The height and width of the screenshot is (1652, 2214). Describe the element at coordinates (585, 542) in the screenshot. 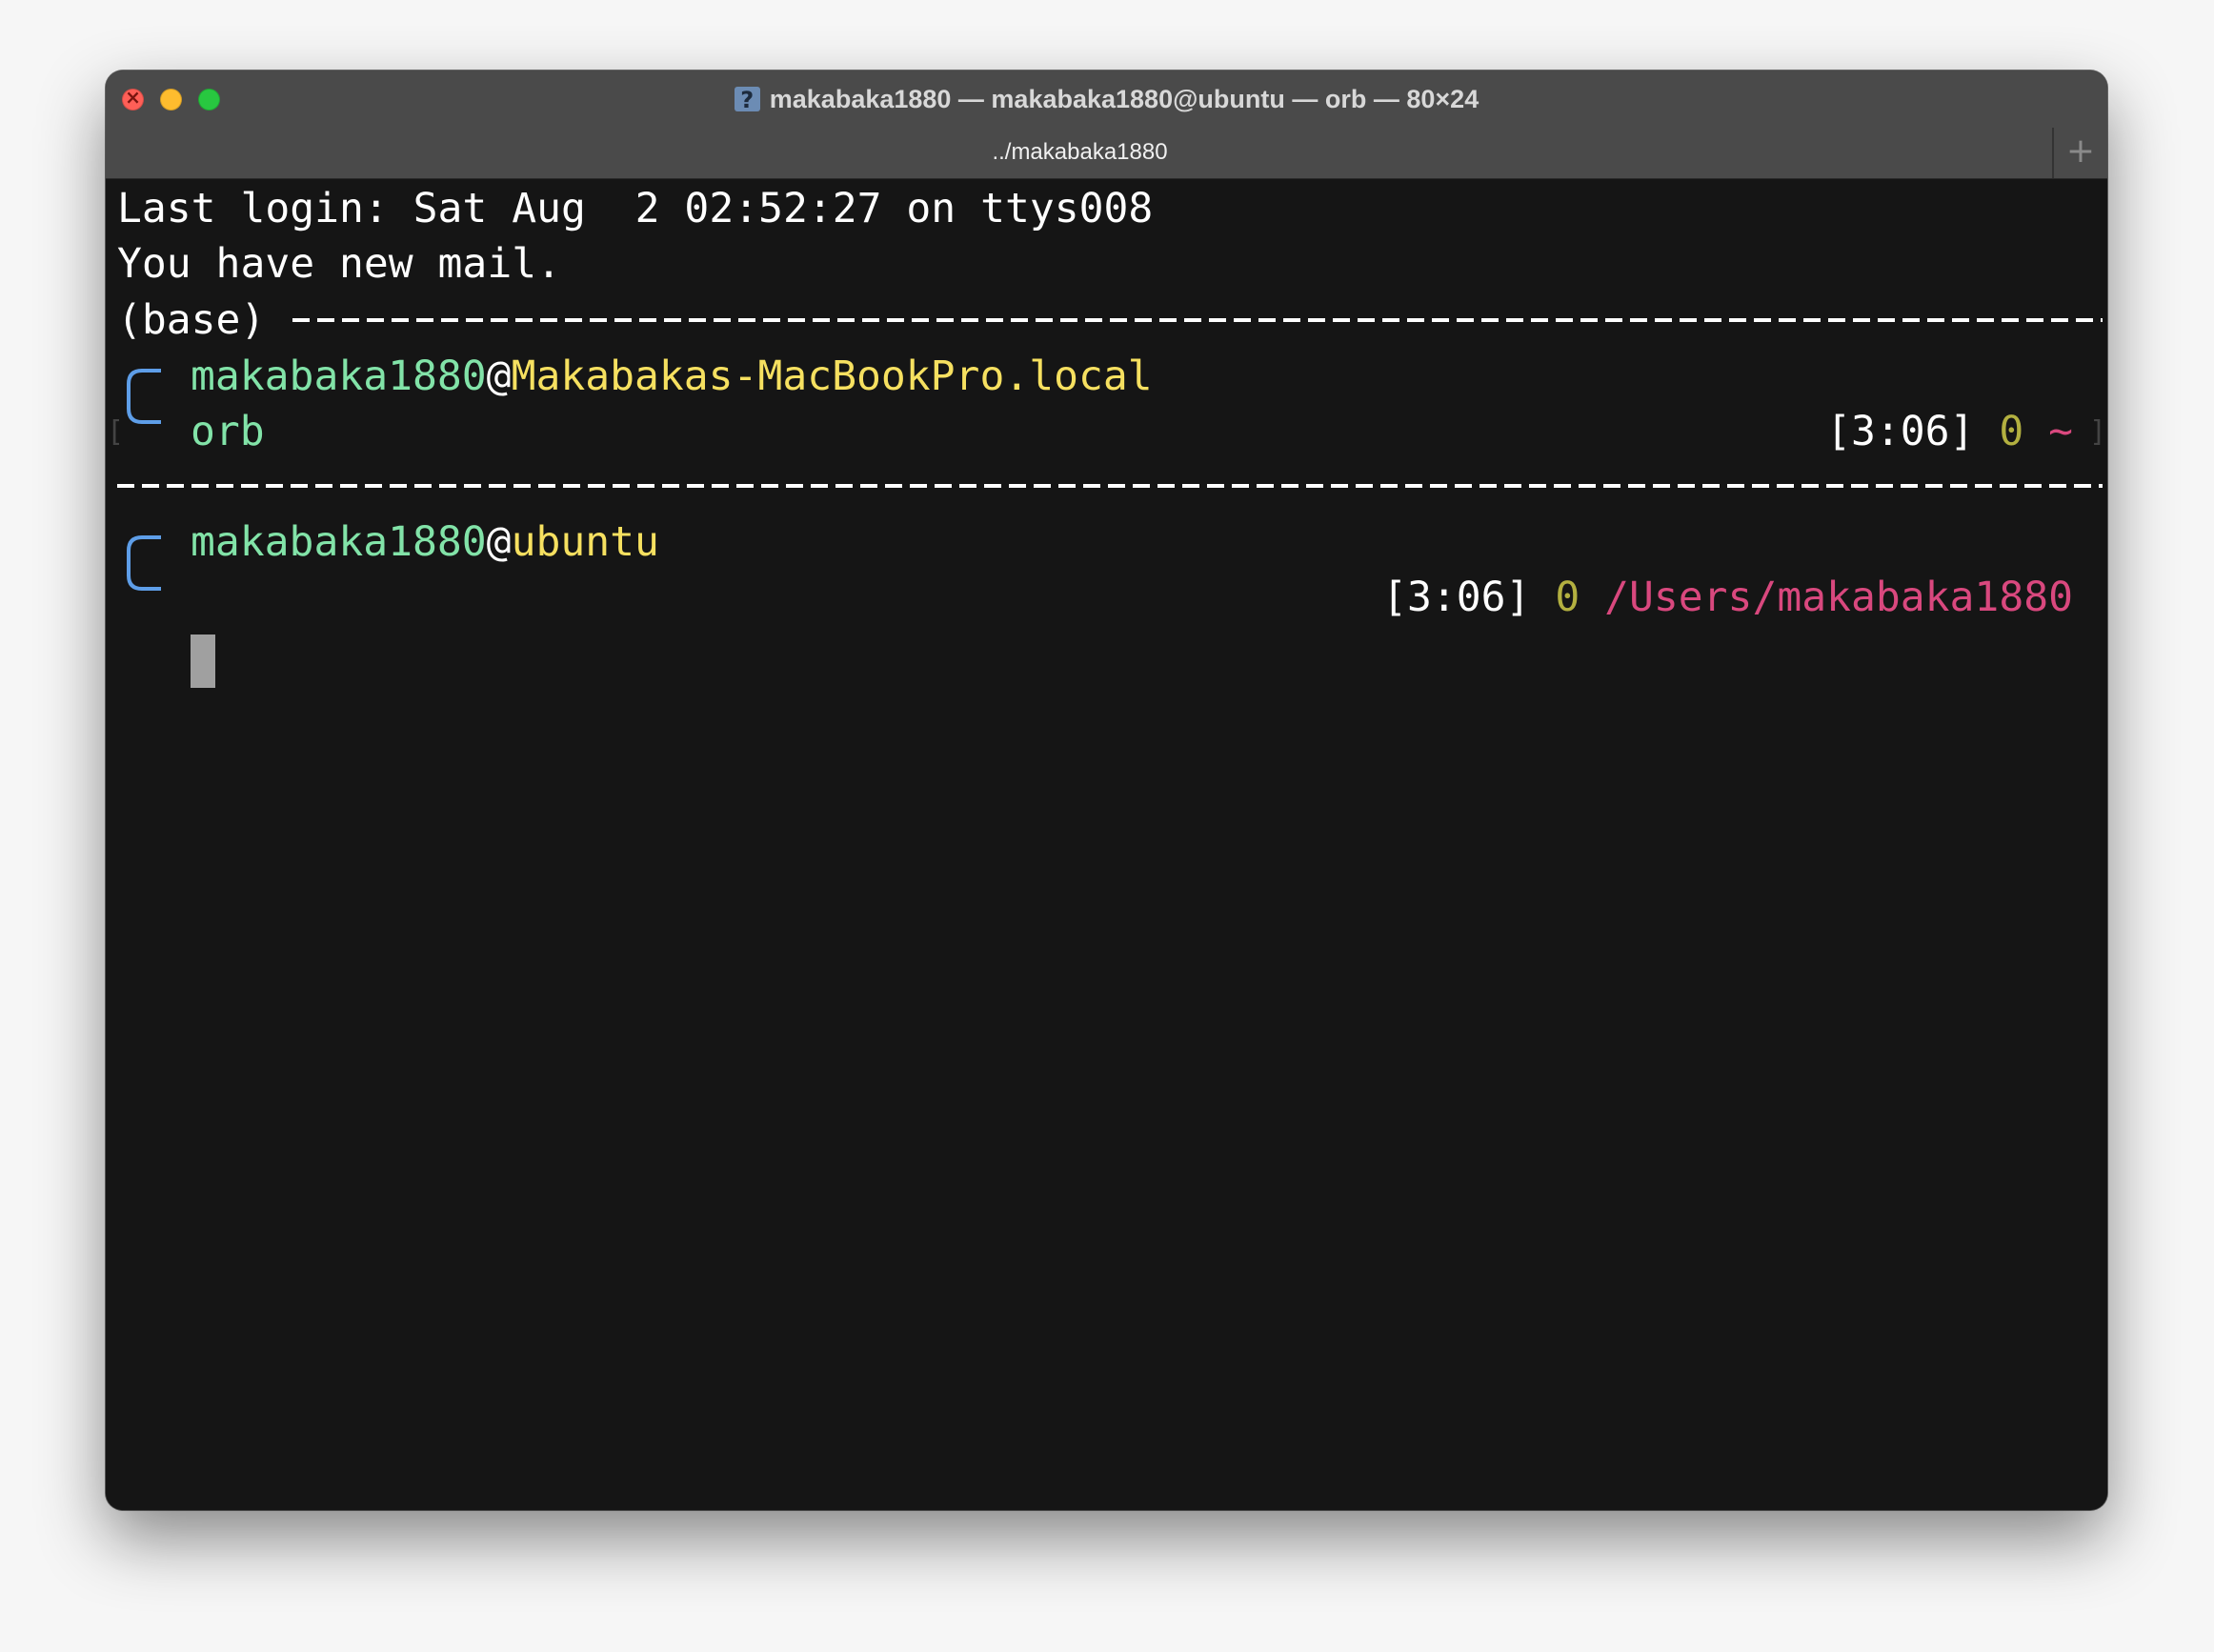

I see `prompt-host: ubuntu` at that location.